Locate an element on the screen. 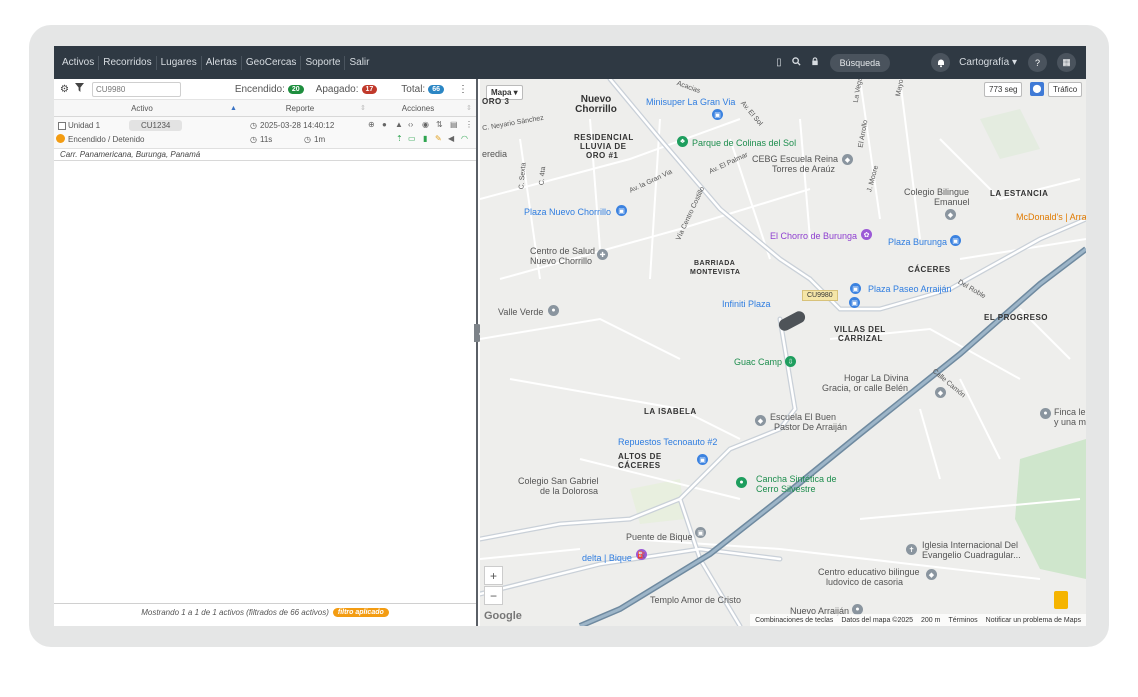 This screenshot has height=697, width=1138. map-label: Cerro Silvestre is located at coordinates (786, 489).